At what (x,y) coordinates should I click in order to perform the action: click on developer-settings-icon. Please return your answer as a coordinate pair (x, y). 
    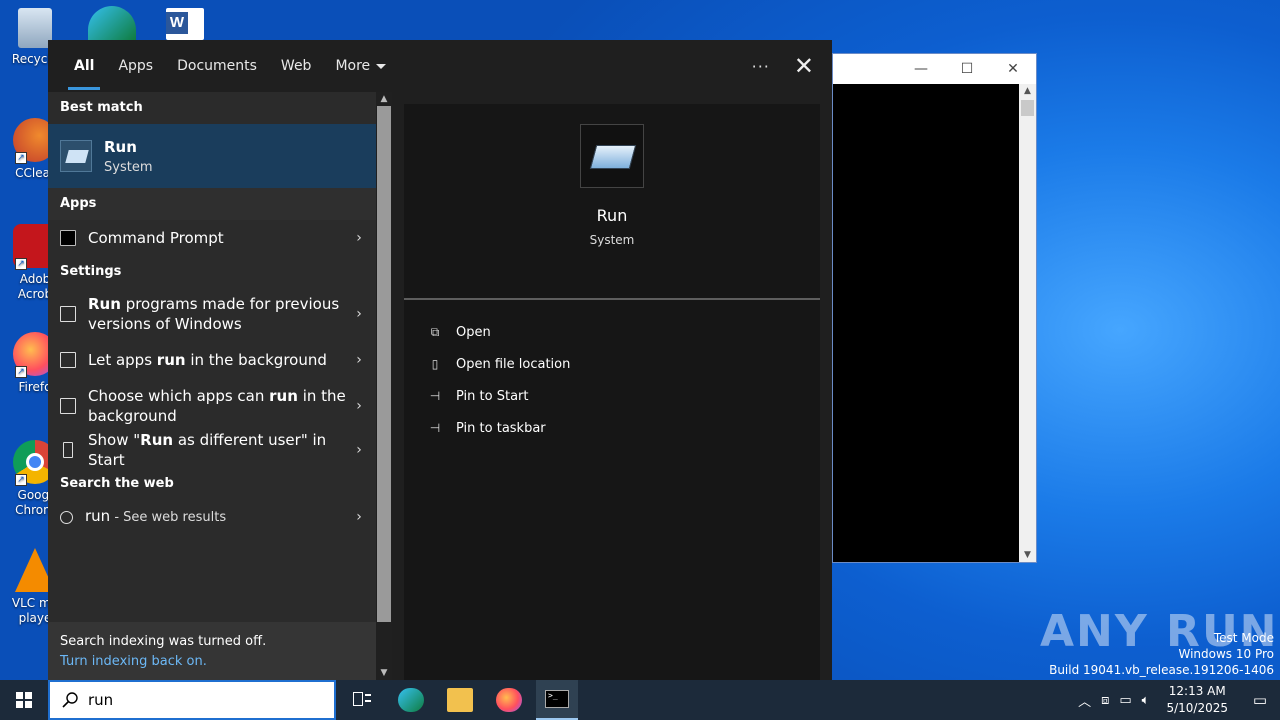
    Looking at the image, I should click on (68, 450).